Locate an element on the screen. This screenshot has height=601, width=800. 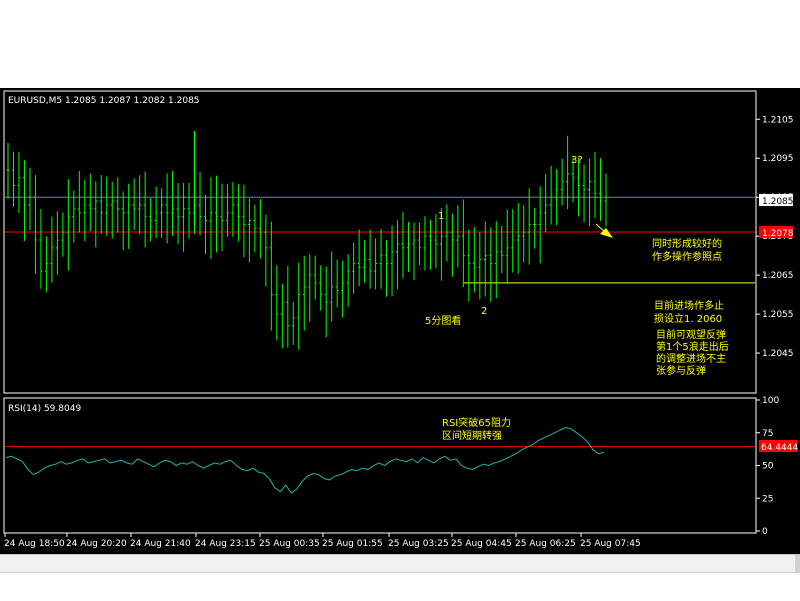
timeframe-note: 5分图看 is located at coordinates (443, 320).